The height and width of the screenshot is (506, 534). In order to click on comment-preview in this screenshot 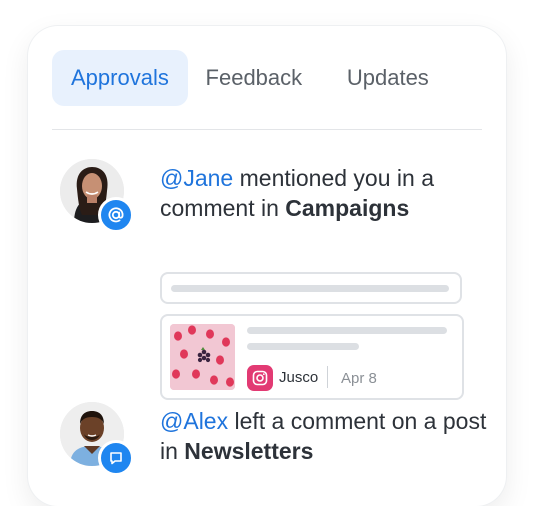, I will do `click(311, 288)`.